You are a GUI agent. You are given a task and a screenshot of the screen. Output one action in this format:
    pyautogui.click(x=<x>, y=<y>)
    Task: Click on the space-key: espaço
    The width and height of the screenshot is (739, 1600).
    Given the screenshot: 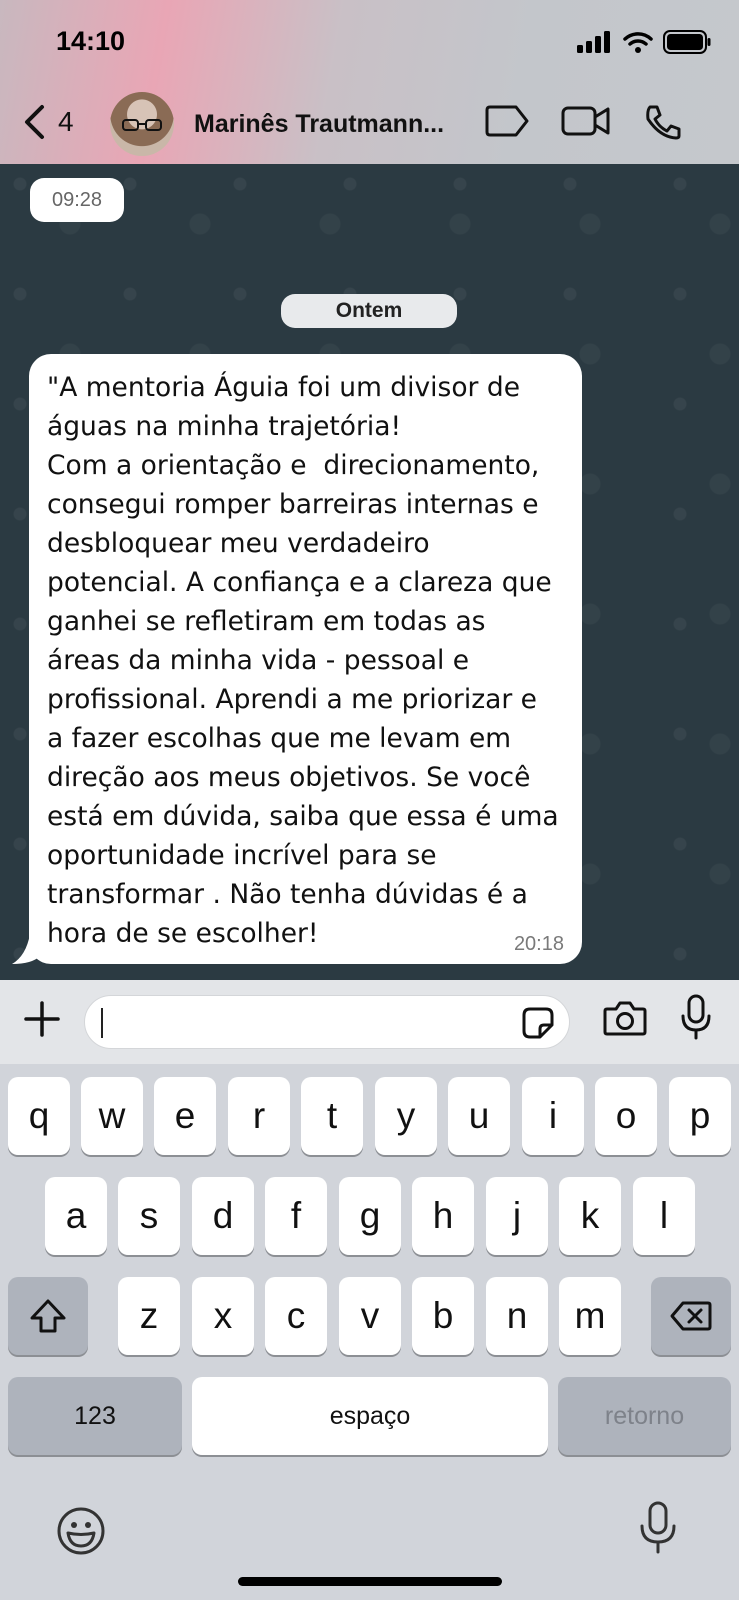 What is the action you would take?
    pyautogui.click(x=370, y=1416)
    